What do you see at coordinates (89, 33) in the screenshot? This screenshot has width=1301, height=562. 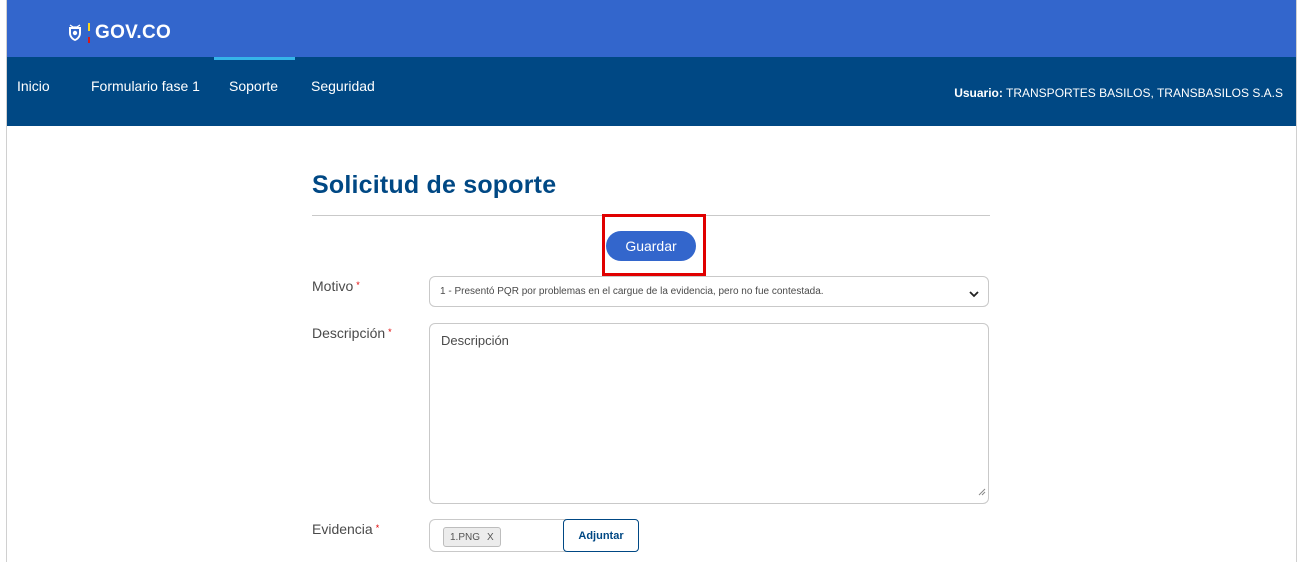 I see `logo-divider` at bounding box center [89, 33].